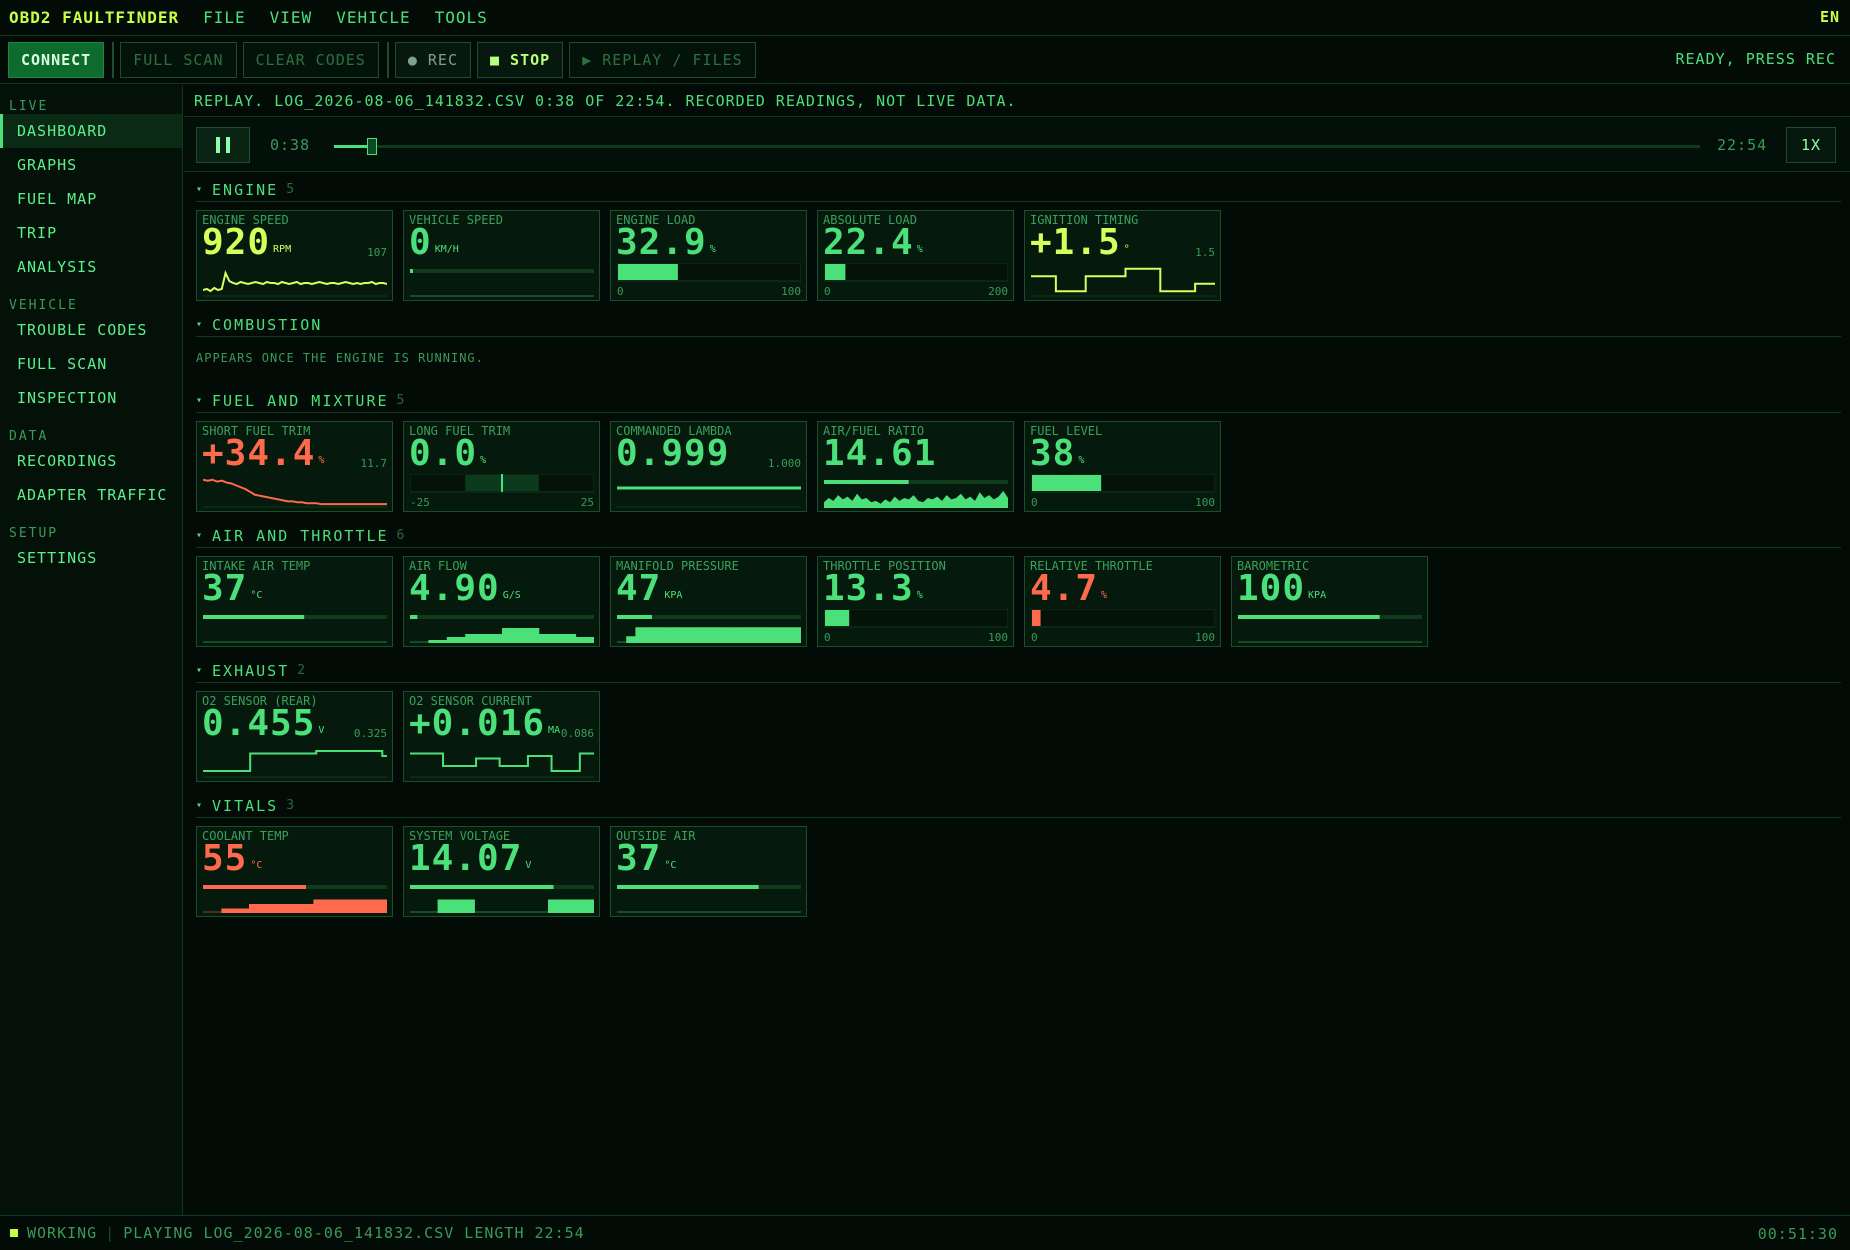 The image size is (1850, 1250). What do you see at coordinates (1018, 401) in the screenshot?
I see `section-header: ▾ FUEL AND MIXTURE 5` at bounding box center [1018, 401].